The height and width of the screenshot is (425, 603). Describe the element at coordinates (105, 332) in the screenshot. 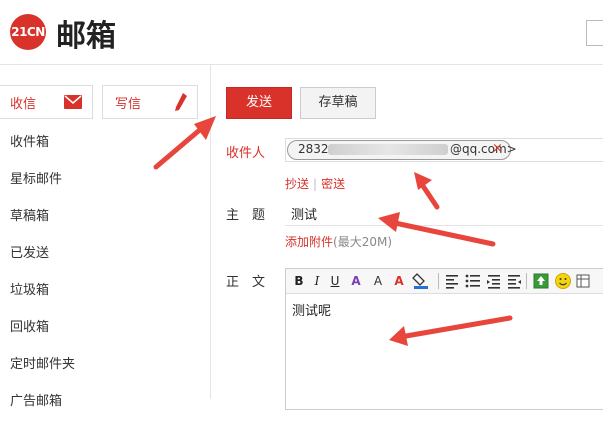

I see `folder-trash: 回收箱` at that location.